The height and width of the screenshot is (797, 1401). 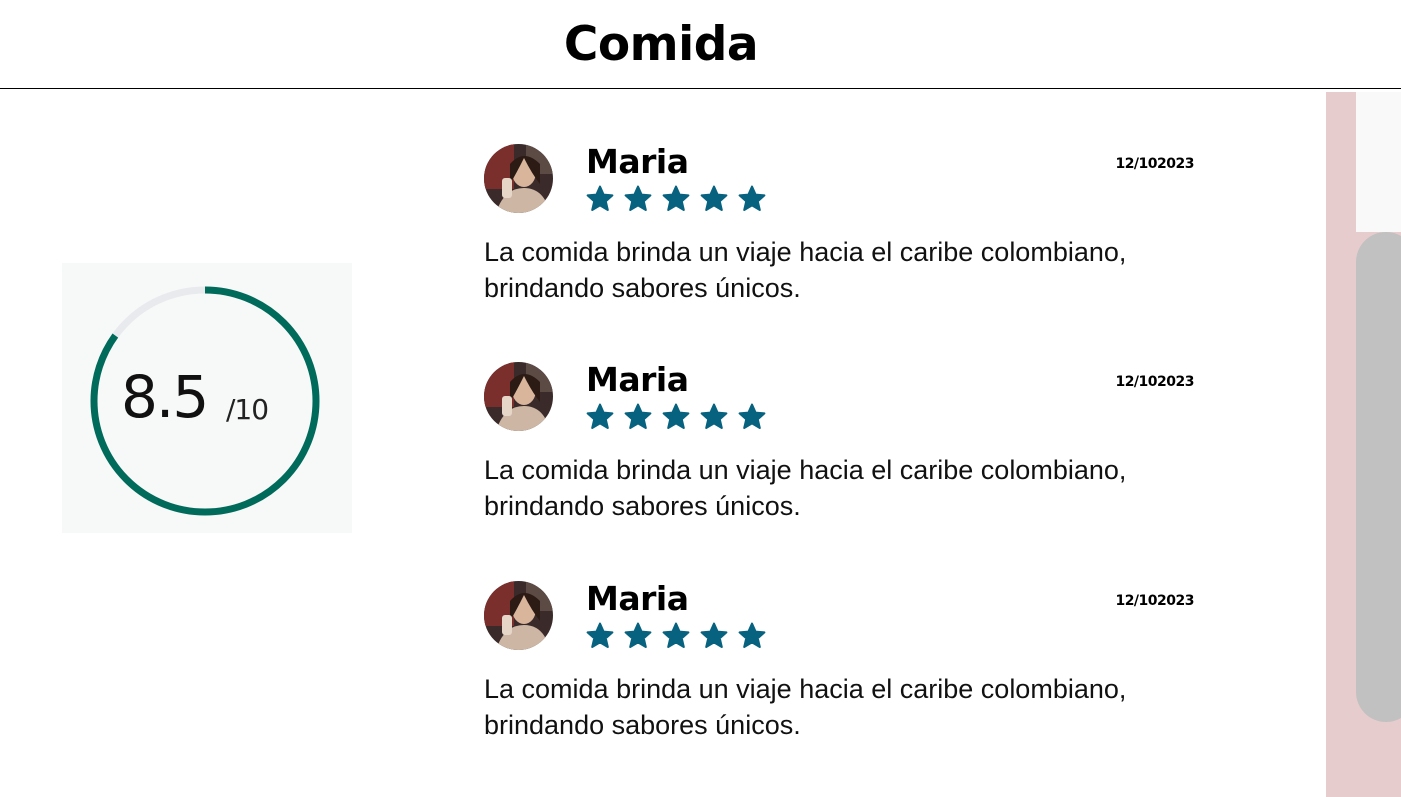 I want to click on score-value: 8.5, so click(x=165, y=397).